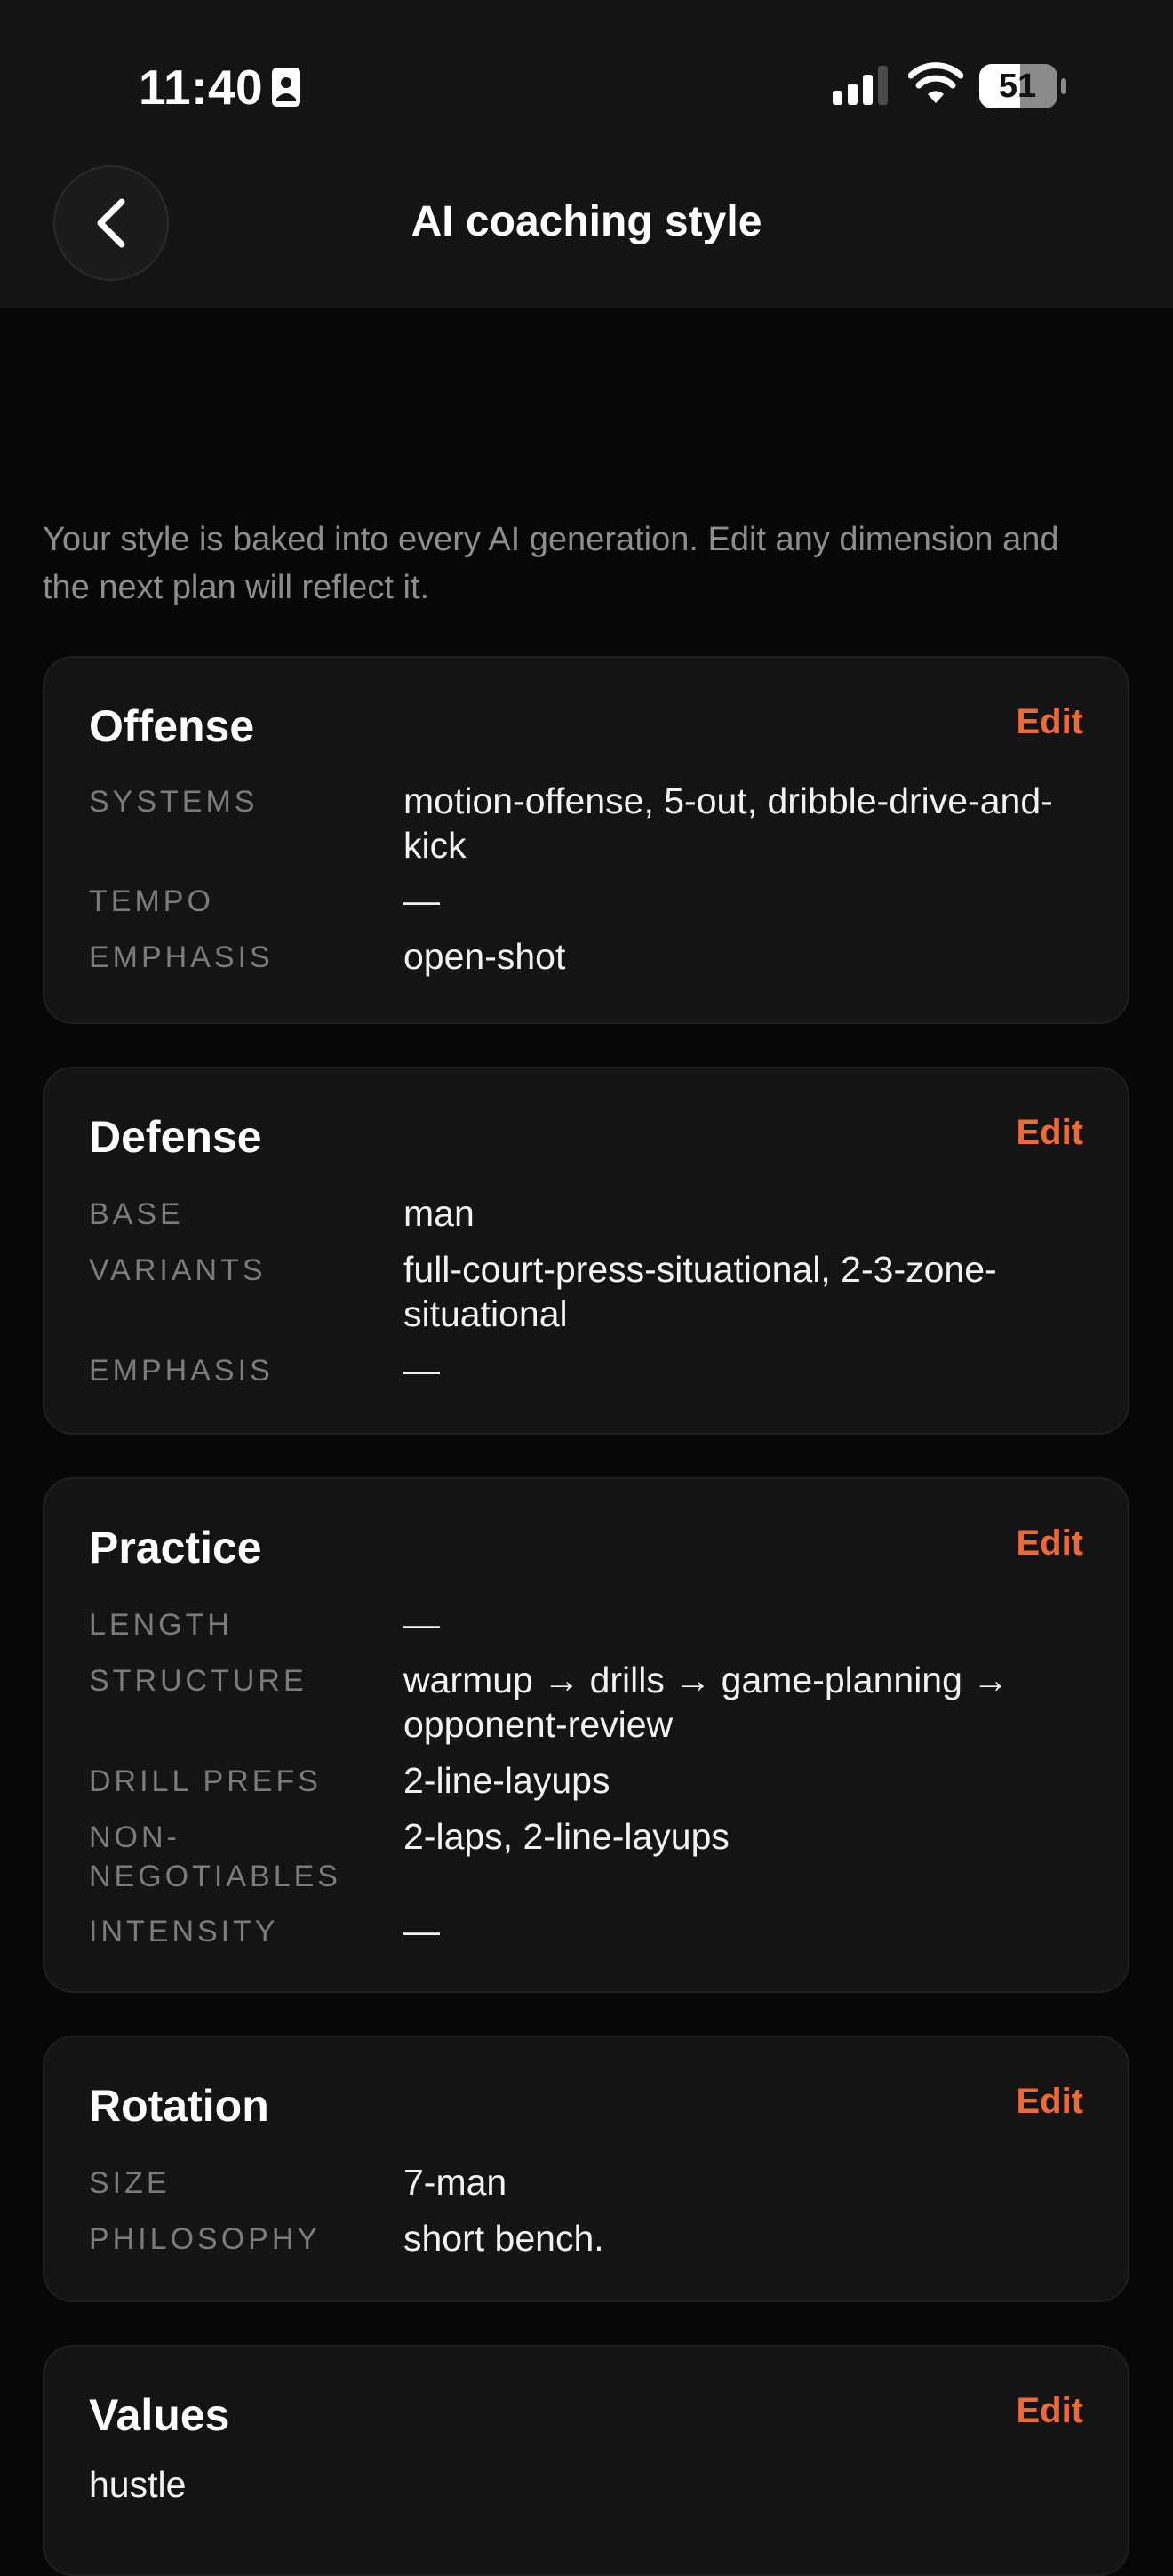  Describe the element at coordinates (159, 2415) in the screenshot. I see `card-title: Values` at that location.